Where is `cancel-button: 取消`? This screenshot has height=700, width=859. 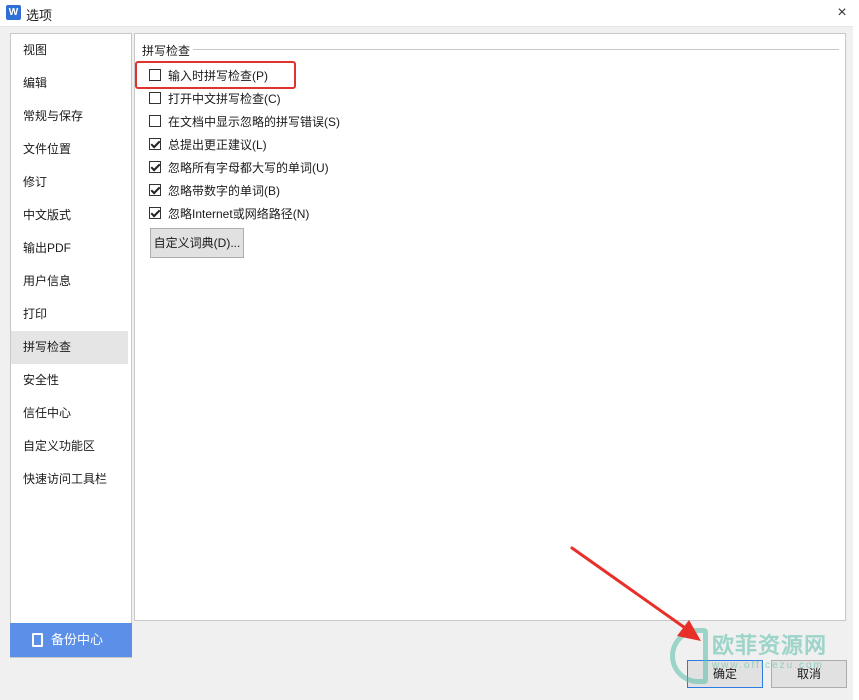 cancel-button: 取消 is located at coordinates (809, 674).